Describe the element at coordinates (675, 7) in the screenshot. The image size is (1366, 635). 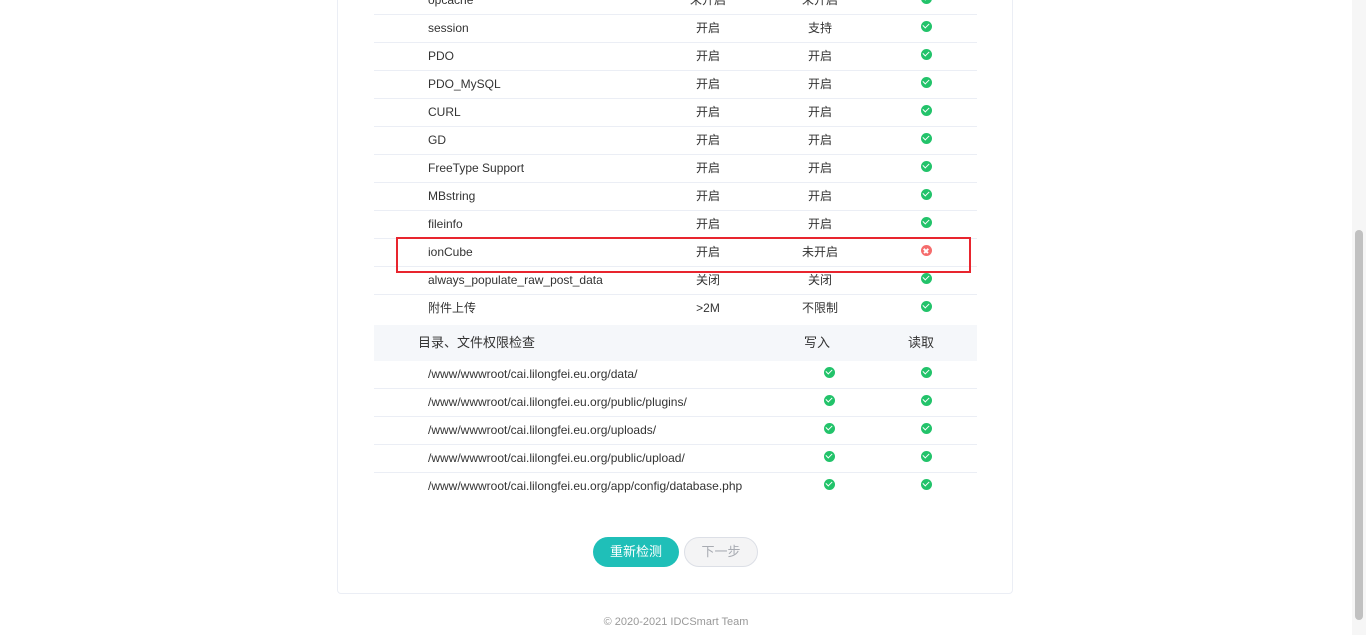
I see `table-row: opcache 未开启 未开启` at that location.